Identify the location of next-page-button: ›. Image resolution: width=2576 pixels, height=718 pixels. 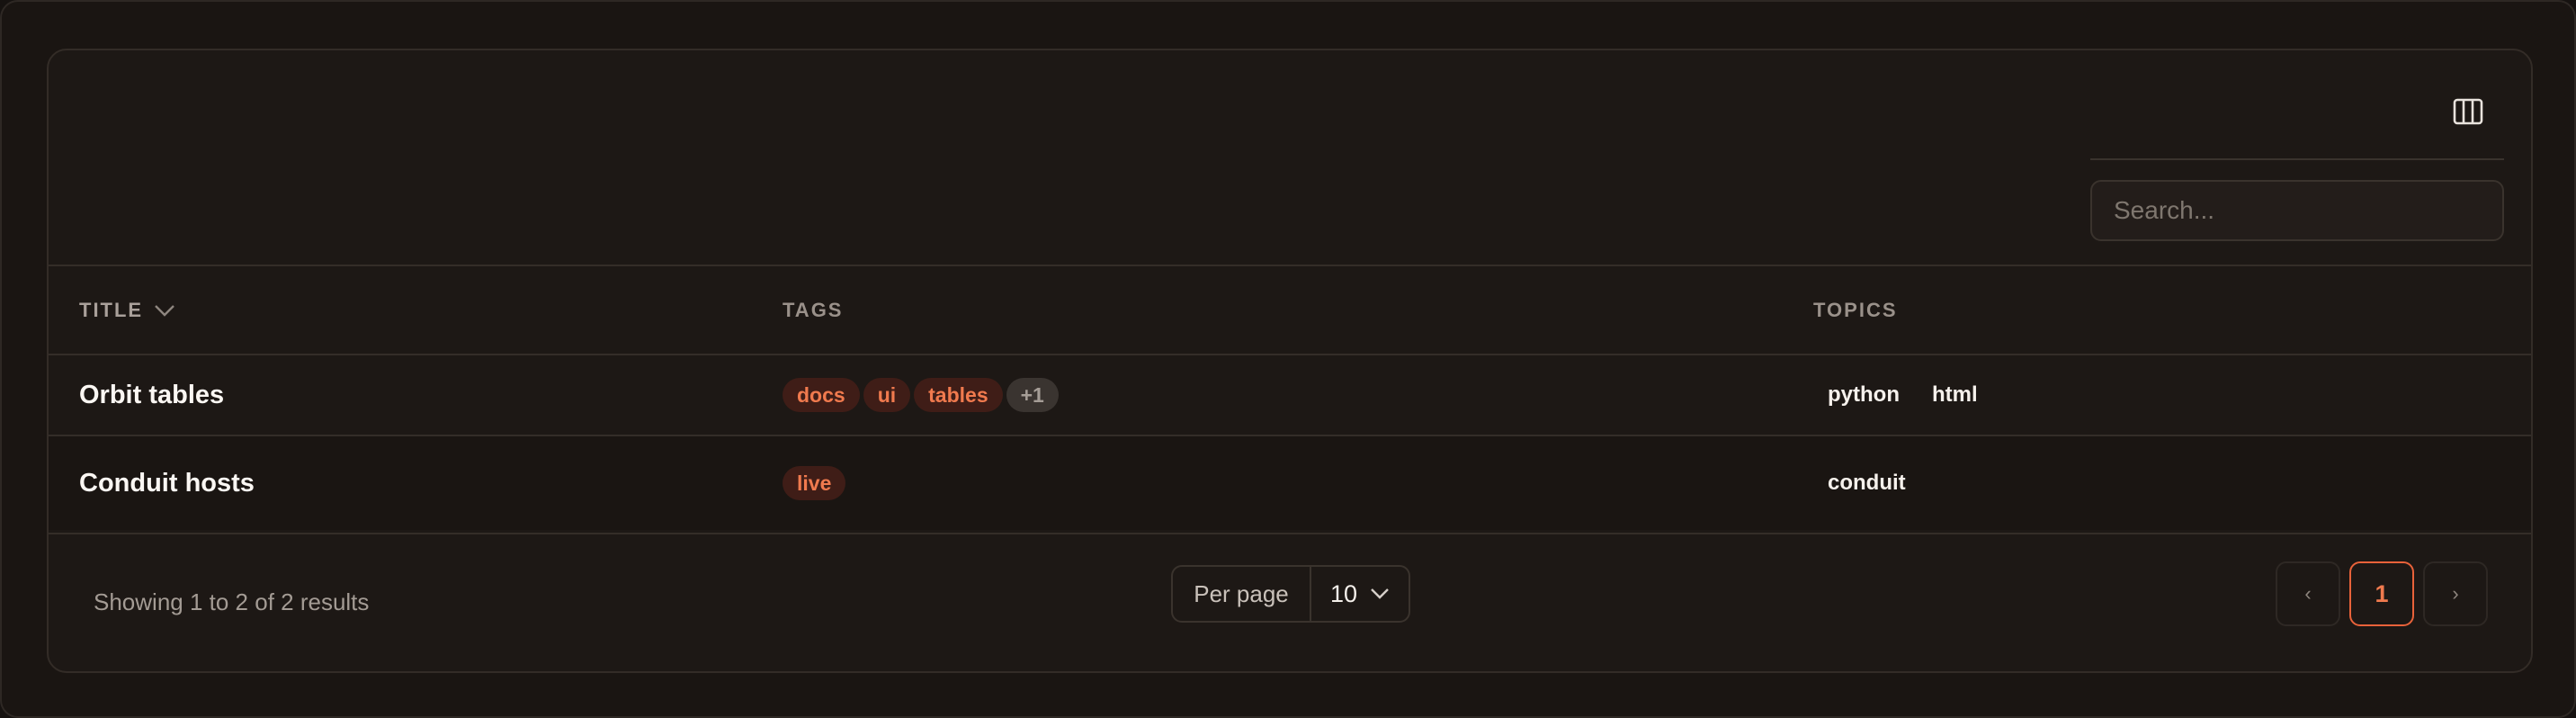
(2455, 593).